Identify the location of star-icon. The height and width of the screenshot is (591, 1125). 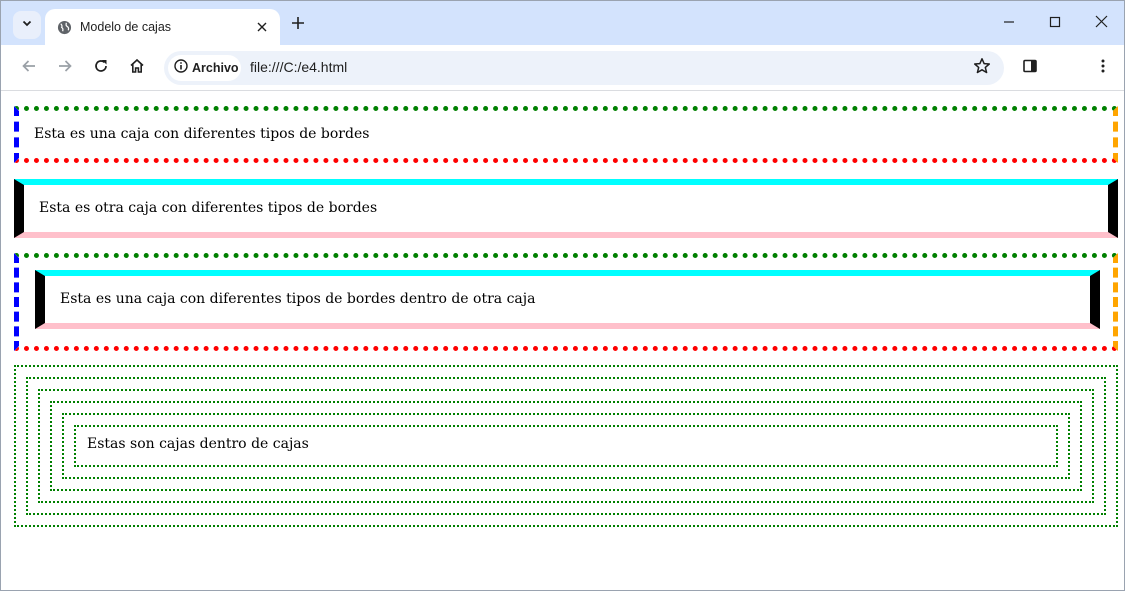
(982, 68).